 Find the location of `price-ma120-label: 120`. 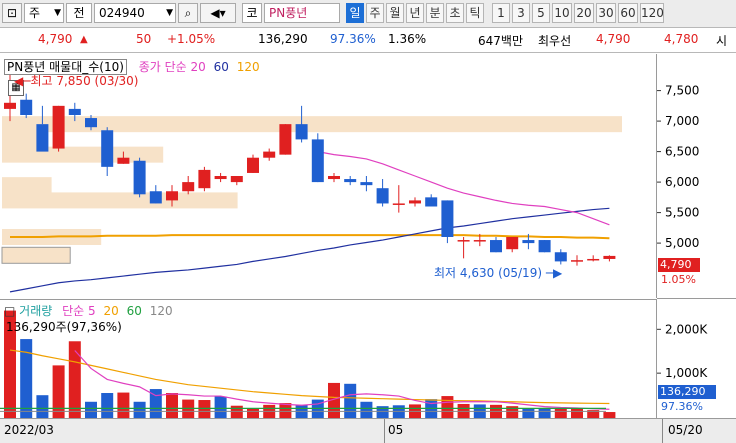

price-ma120-label: 120 is located at coordinates (248, 67).